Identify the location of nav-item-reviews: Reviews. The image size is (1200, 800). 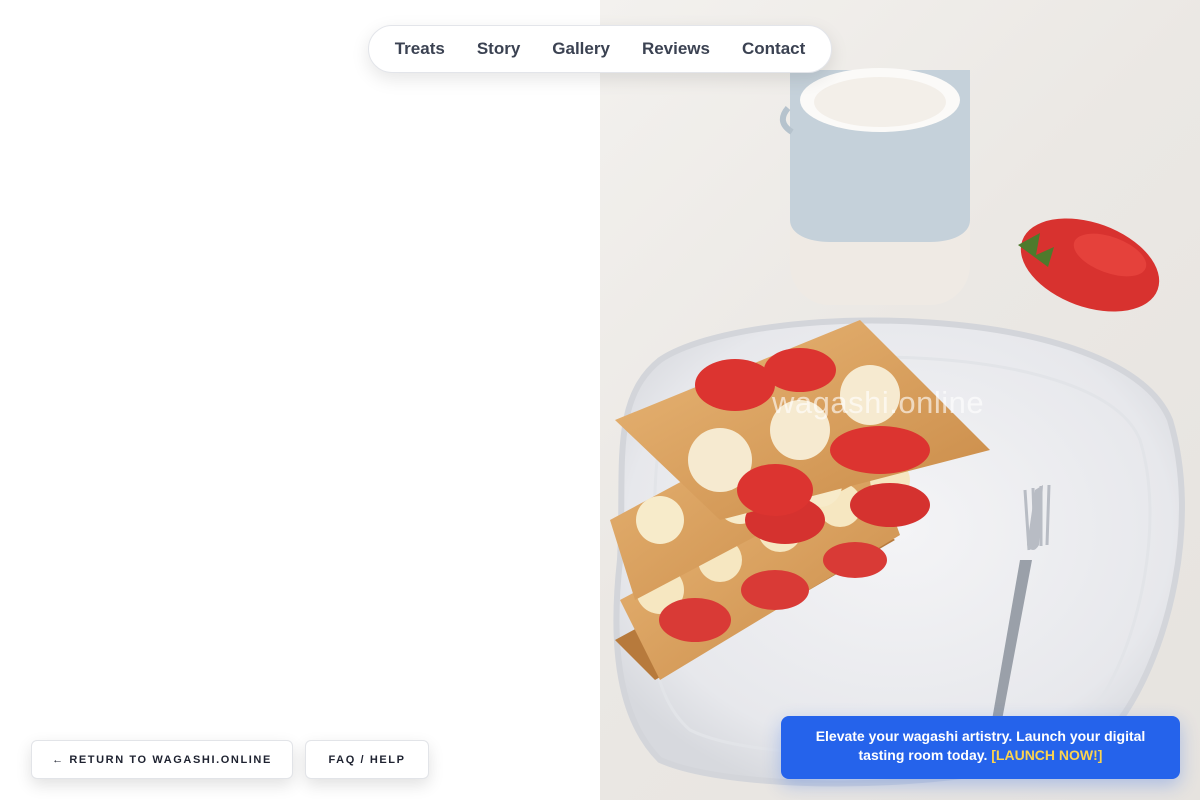
(676, 49).